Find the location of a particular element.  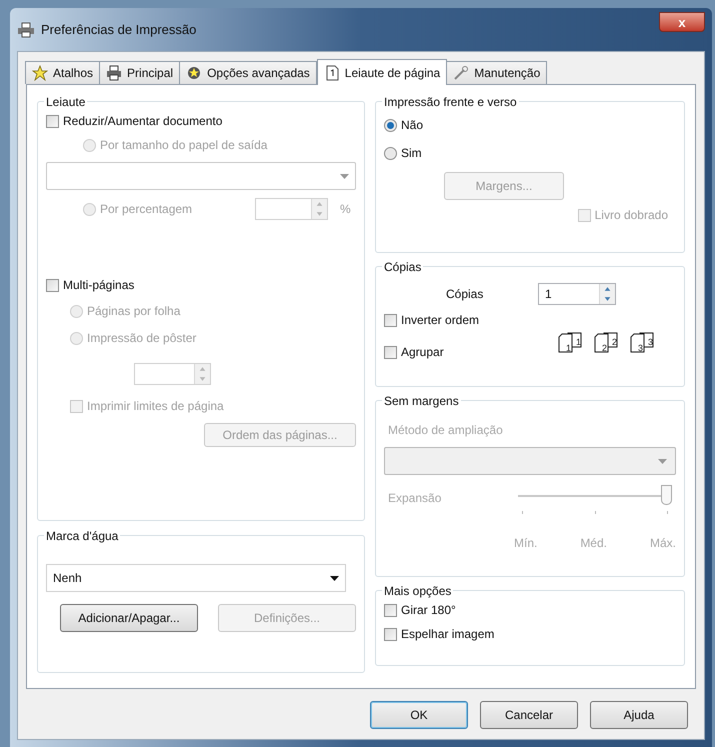

window-title: Preferências de Impressão is located at coordinates (119, 30).